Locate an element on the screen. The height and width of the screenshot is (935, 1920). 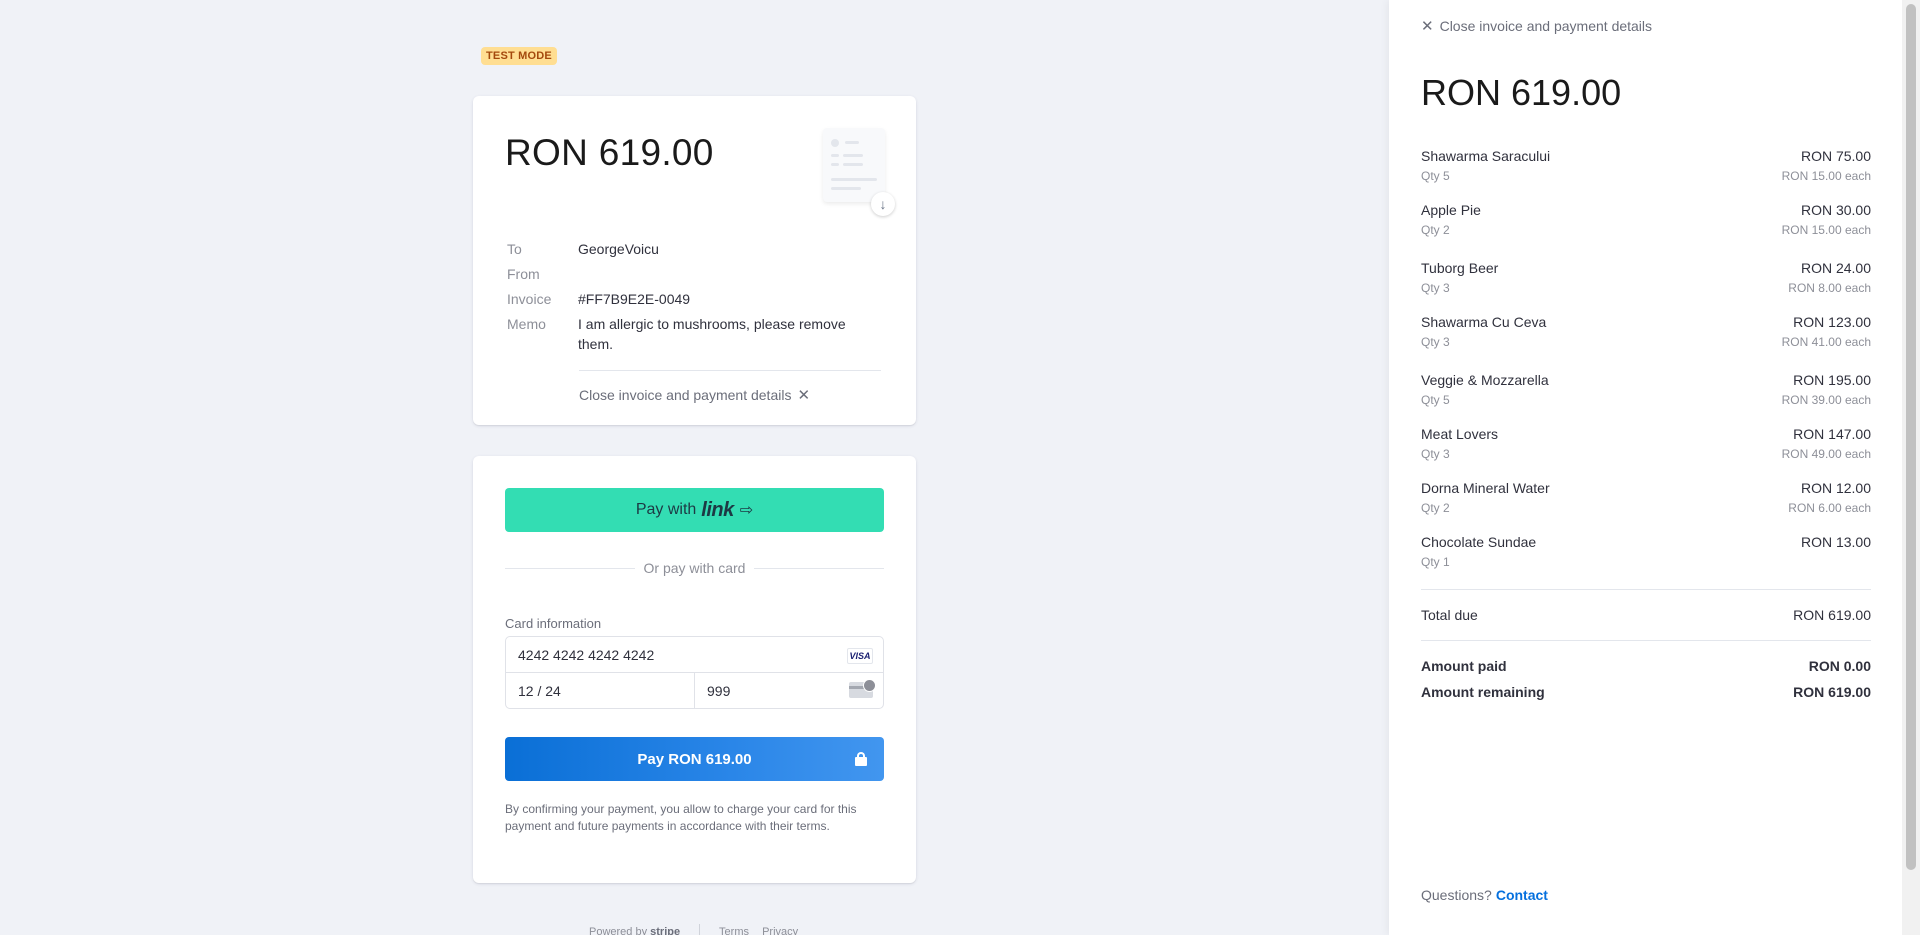
item-price: RON 12.00 is located at coordinates (1835, 488).